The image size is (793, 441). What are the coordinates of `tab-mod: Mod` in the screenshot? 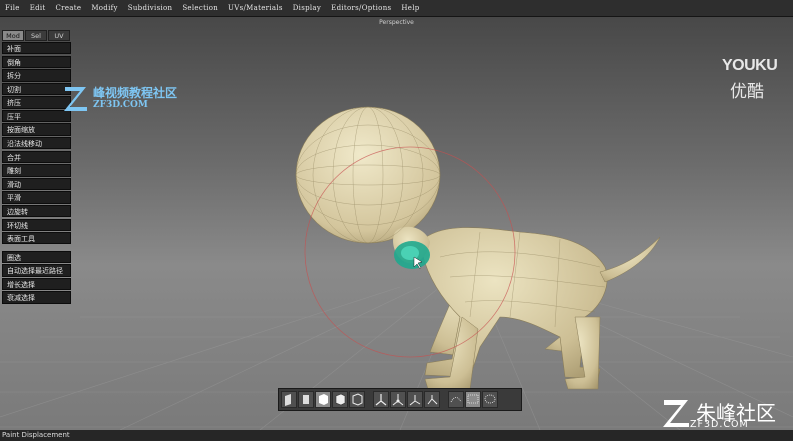 It's located at (13, 35).